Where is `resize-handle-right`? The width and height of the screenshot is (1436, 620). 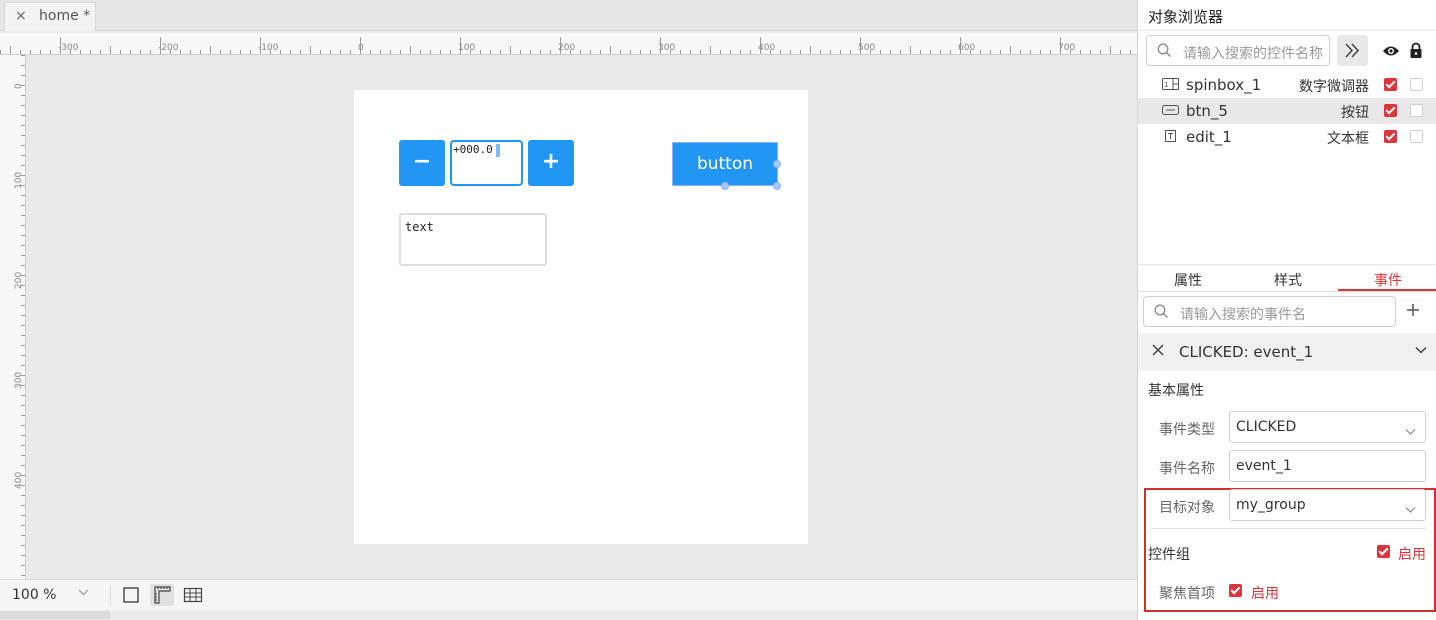 resize-handle-right is located at coordinates (777, 164).